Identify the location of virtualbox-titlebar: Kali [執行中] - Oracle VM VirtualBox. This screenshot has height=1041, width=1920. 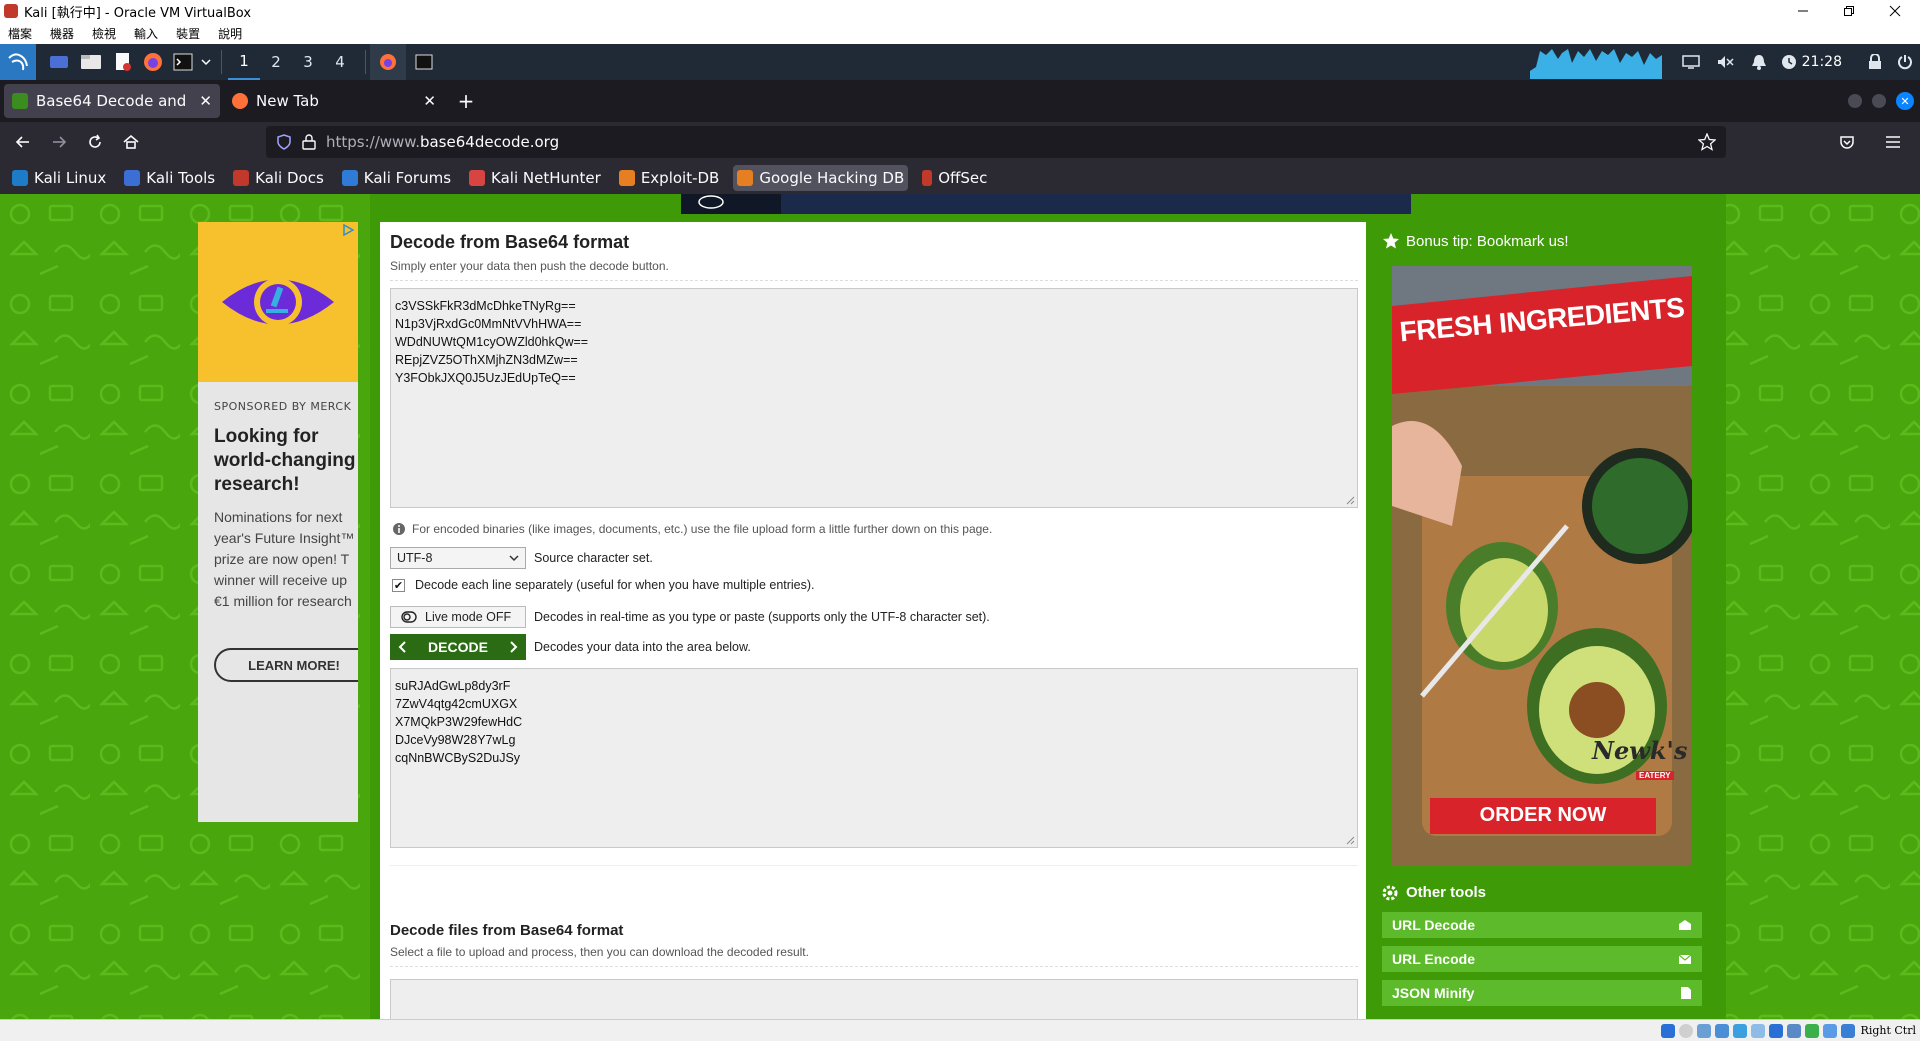
(960, 11).